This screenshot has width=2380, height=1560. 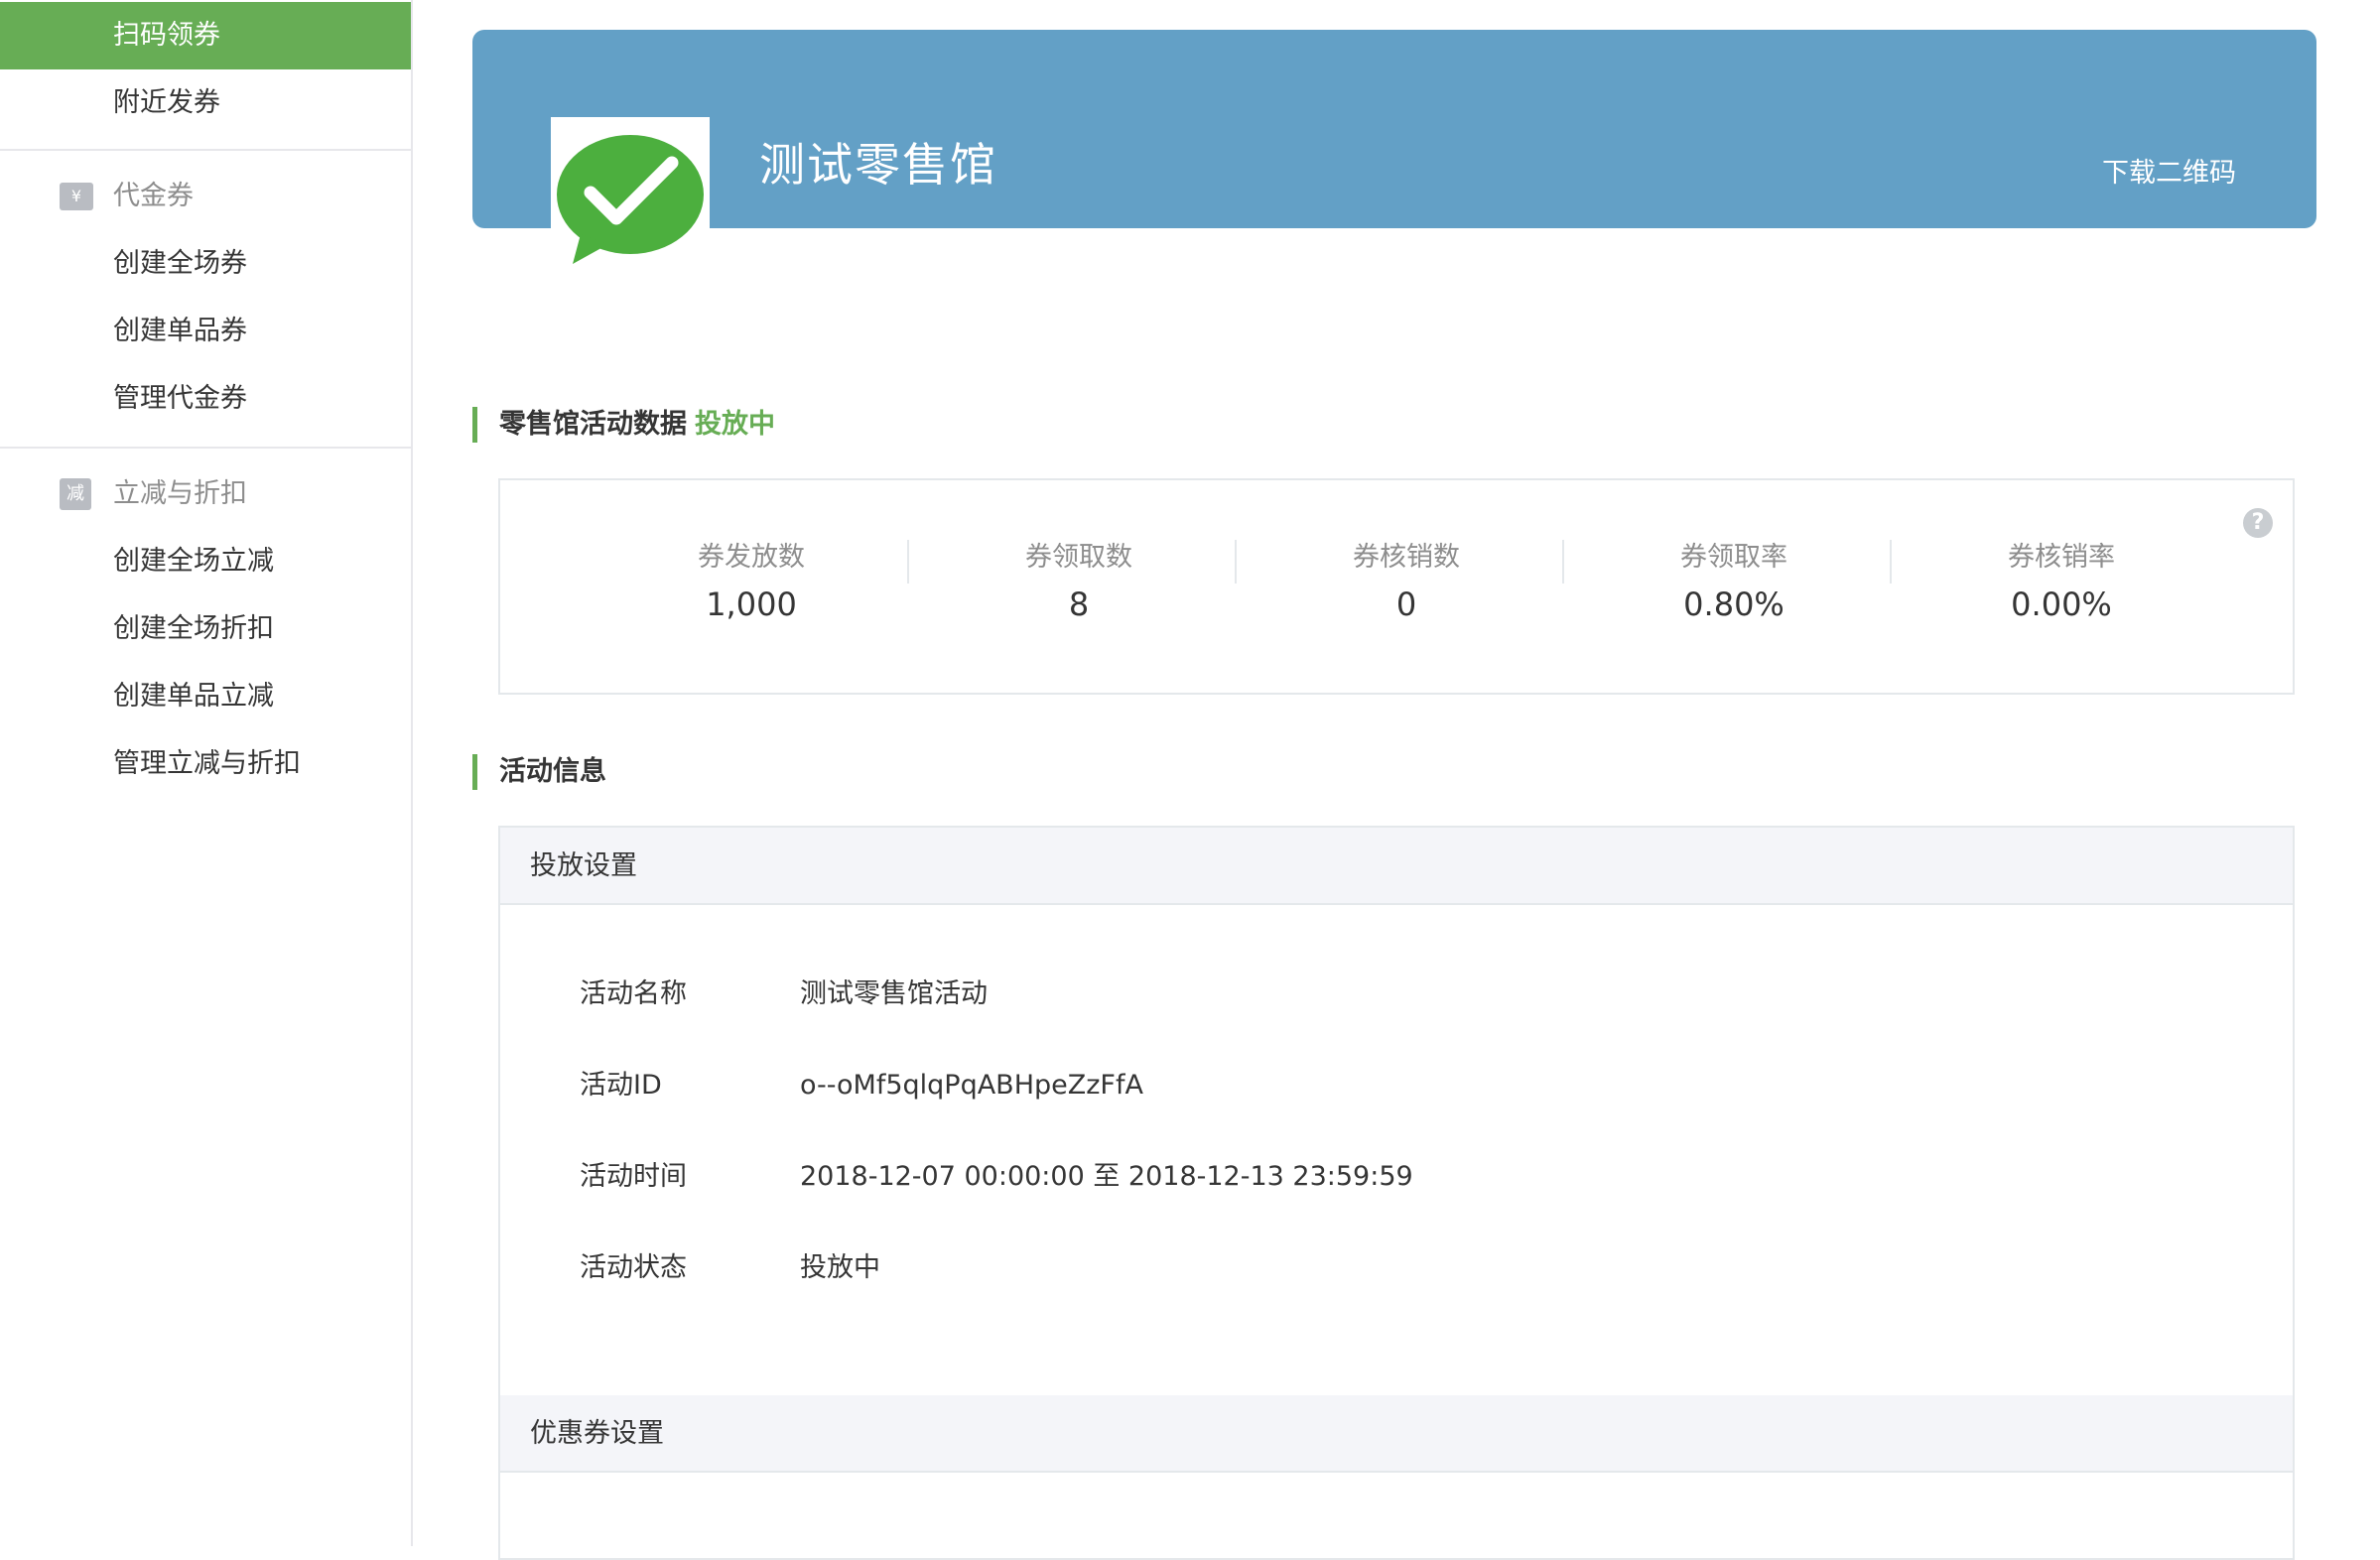 I want to click on help-circle-icon: ?, so click(x=2258, y=523).